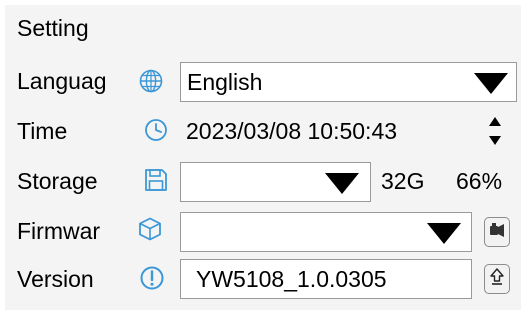 This screenshot has height=316, width=527. Describe the element at coordinates (152, 278) in the screenshot. I see `exclamation-icon` at that location.